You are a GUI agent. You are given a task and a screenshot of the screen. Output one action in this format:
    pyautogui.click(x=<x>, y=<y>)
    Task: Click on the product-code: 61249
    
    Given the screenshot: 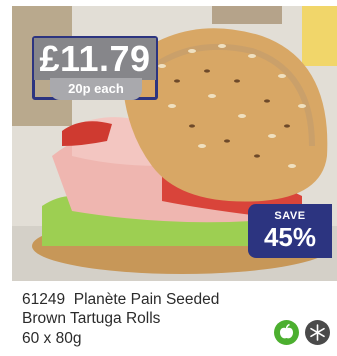 What is the action you would take?
    pyautogui.click(x=44, y=299)
    